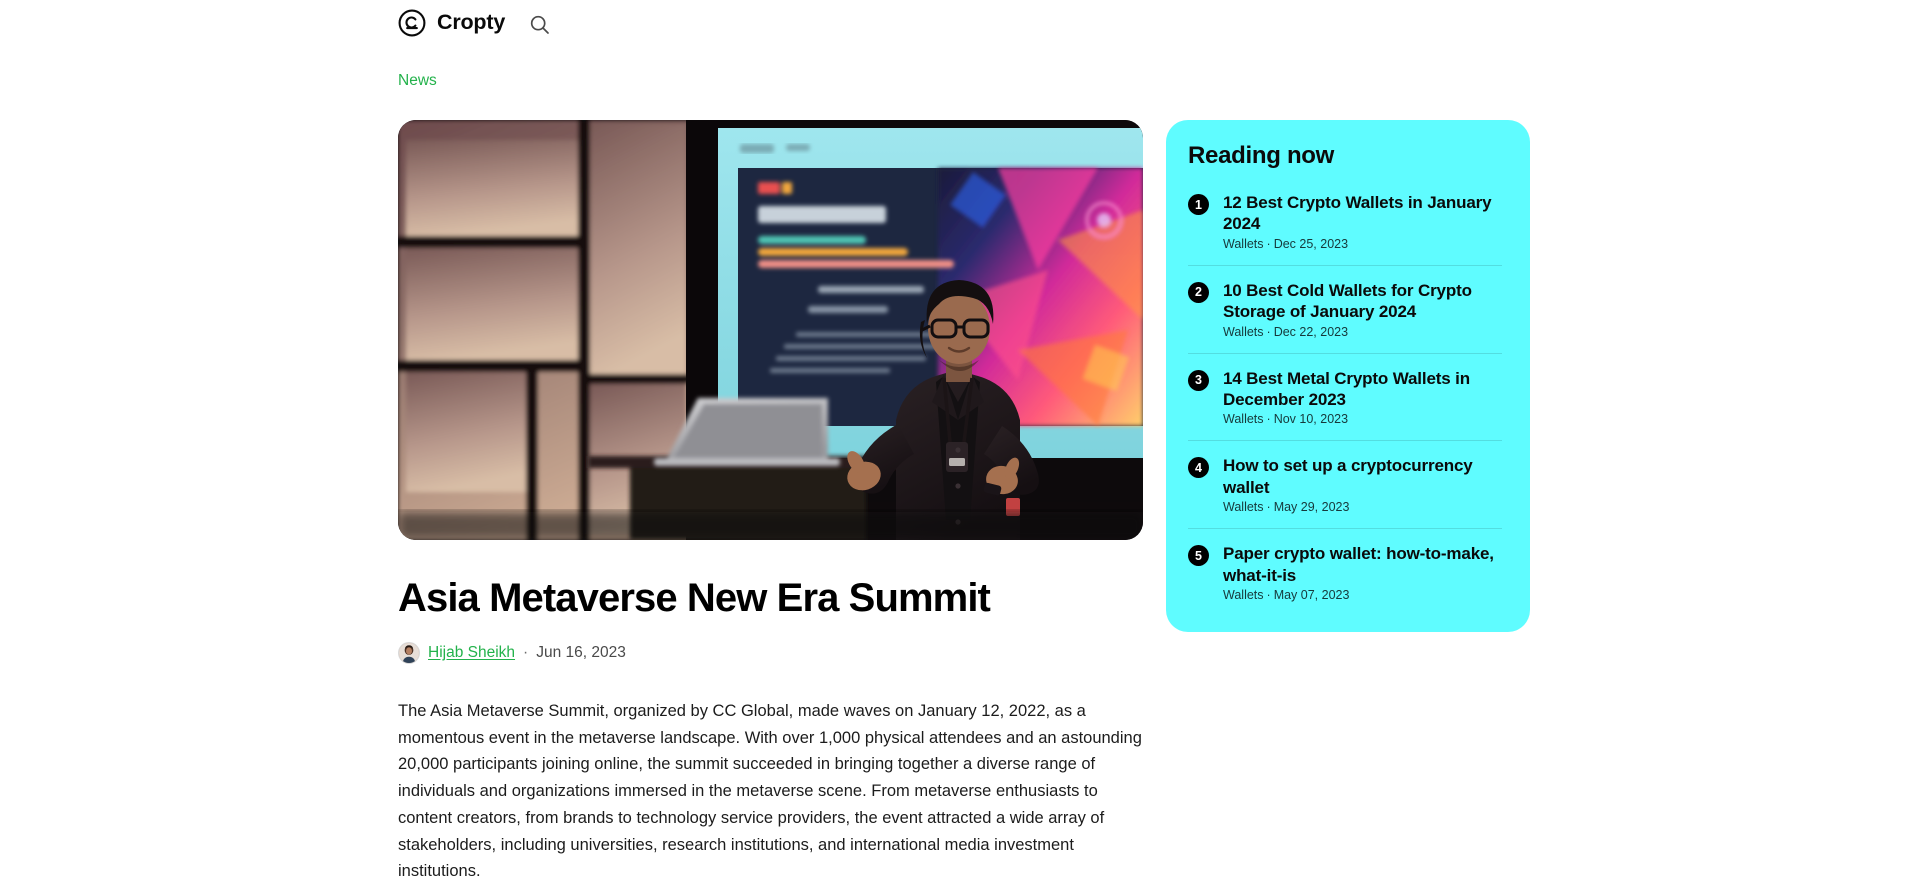  Describe the element at coordinates (960, 28) in the screenshot. I see `site-header: Cropty` at that location.